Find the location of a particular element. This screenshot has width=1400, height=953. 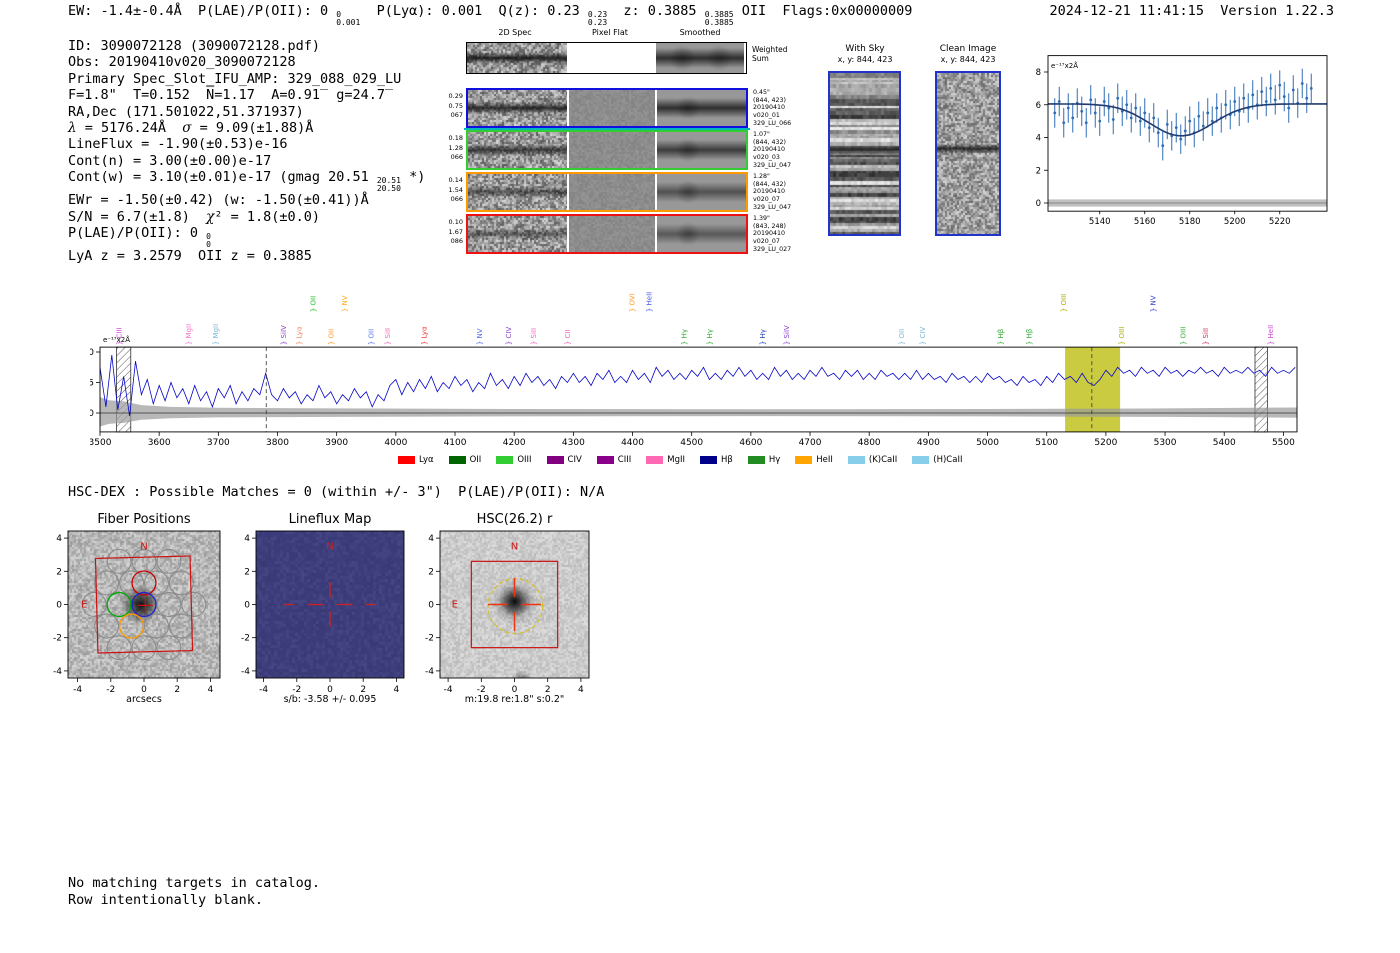

panel-fiber-overlay: -4-4-2-2002244NE is located at coordinates (137, 612).